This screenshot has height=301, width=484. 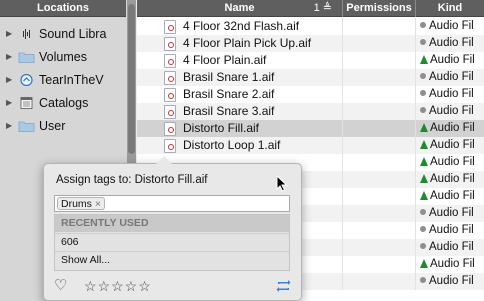 What do you see at coordinates (76, 204) in the screenshot?
I see `tag-token-label: Drums` at bounding box center [76, 204].